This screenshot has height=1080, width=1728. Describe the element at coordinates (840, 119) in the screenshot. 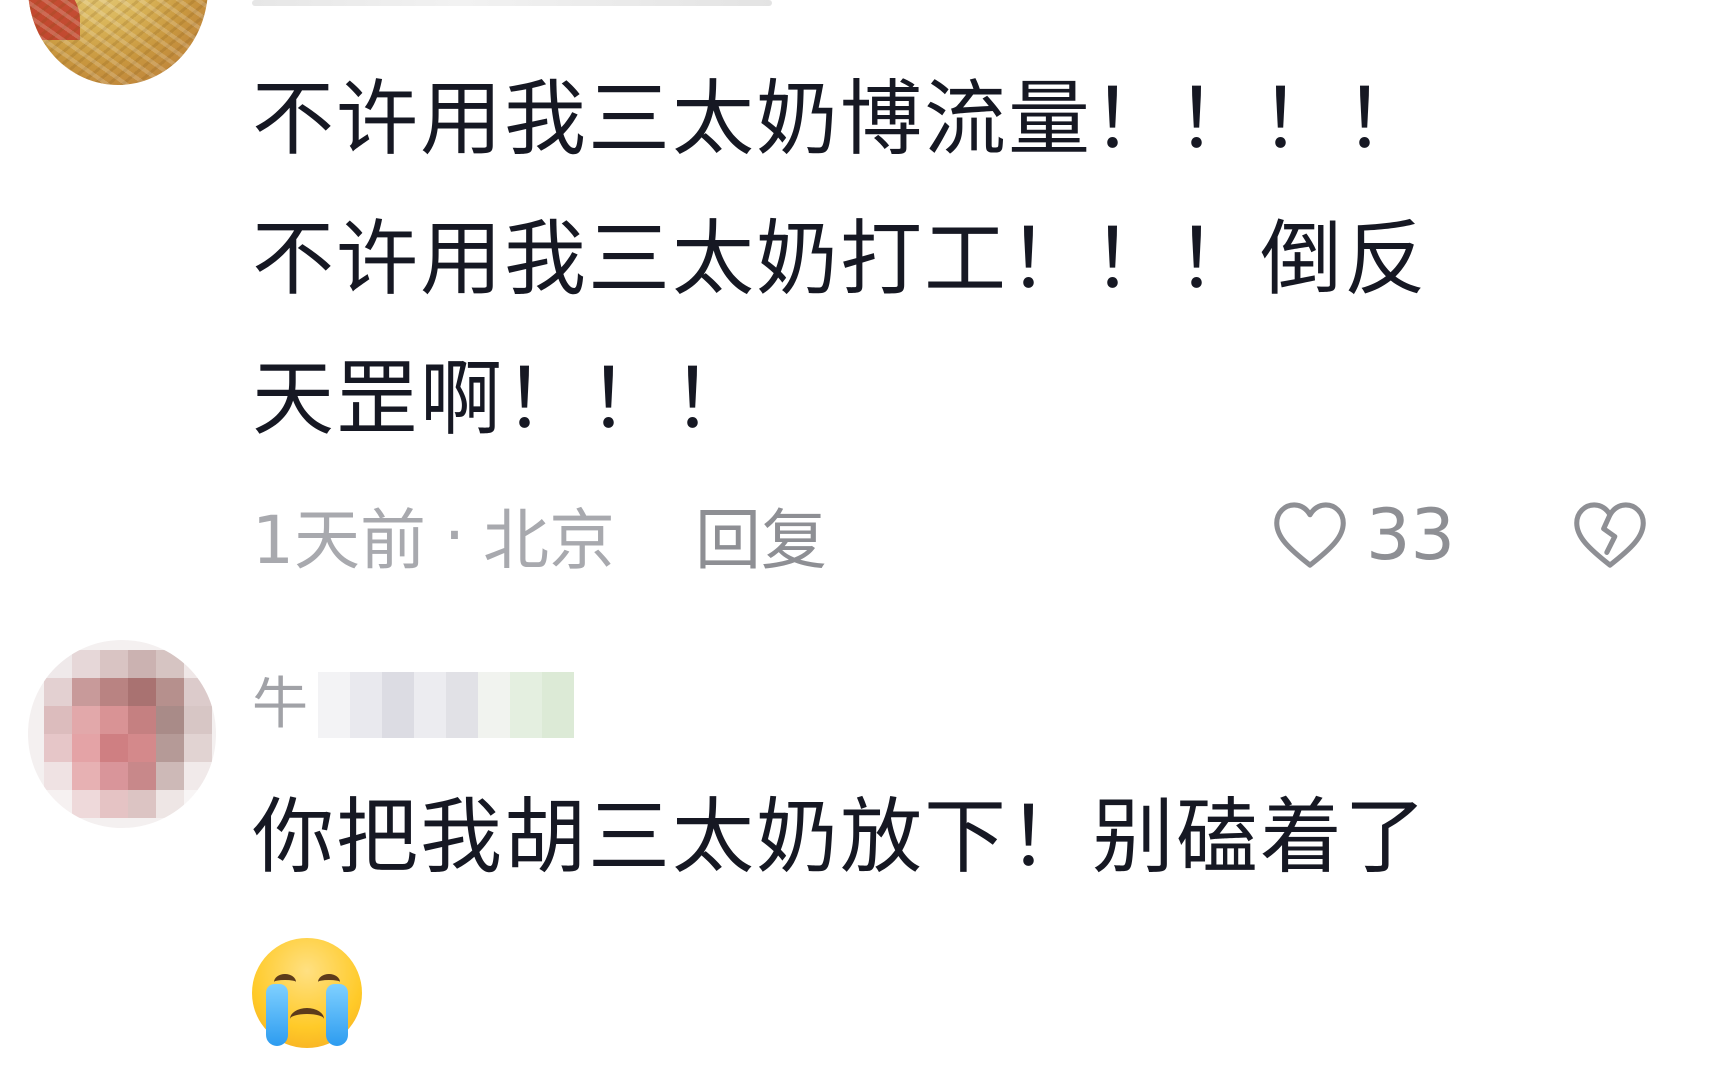

I see `comment-line: 不许用我三太奶博流量！！！！` at that location.